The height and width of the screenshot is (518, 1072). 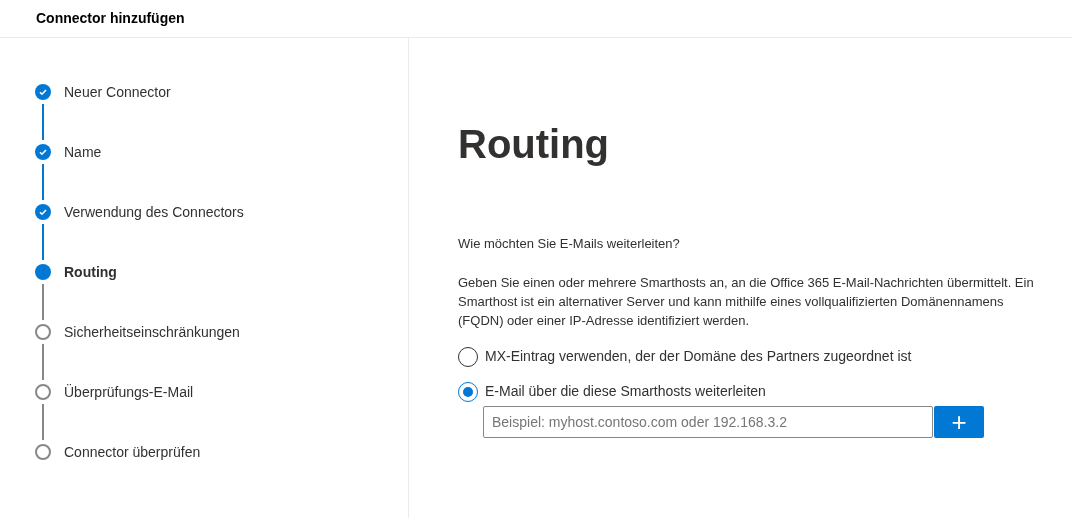 What do you see at coordinates (154, 212) in the screenshot?
I see `step-label: Verwendung des Connectors` at bounding box center [154, 212].